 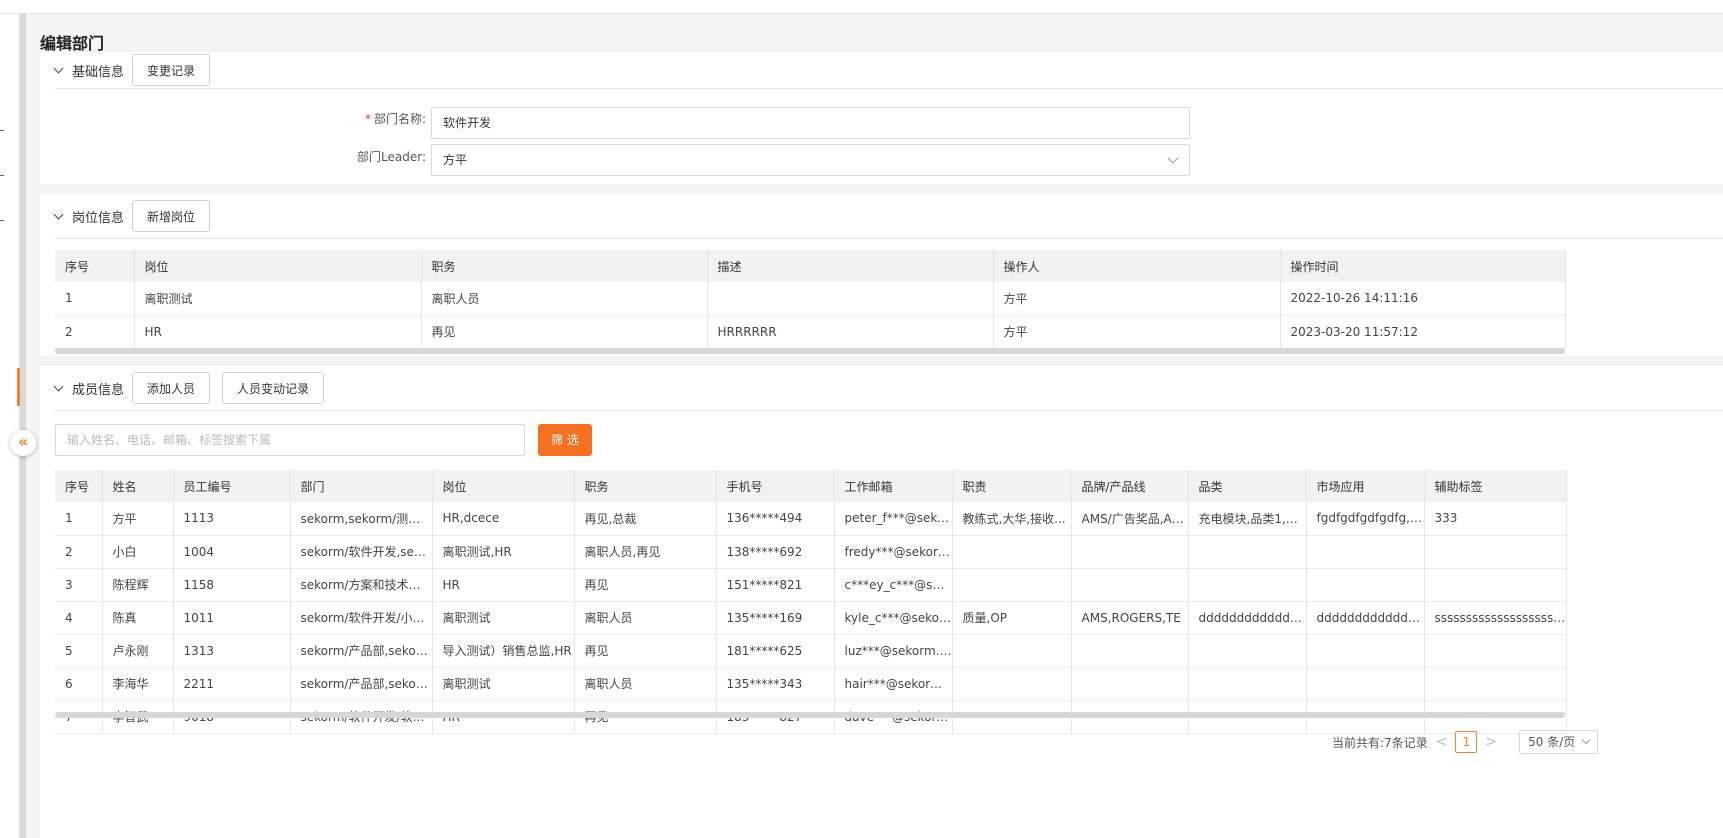 What do you see at coordinates (232, 486) in the screenshot?
I see `column-header: 员工编号` at bounding box center [232, 486].